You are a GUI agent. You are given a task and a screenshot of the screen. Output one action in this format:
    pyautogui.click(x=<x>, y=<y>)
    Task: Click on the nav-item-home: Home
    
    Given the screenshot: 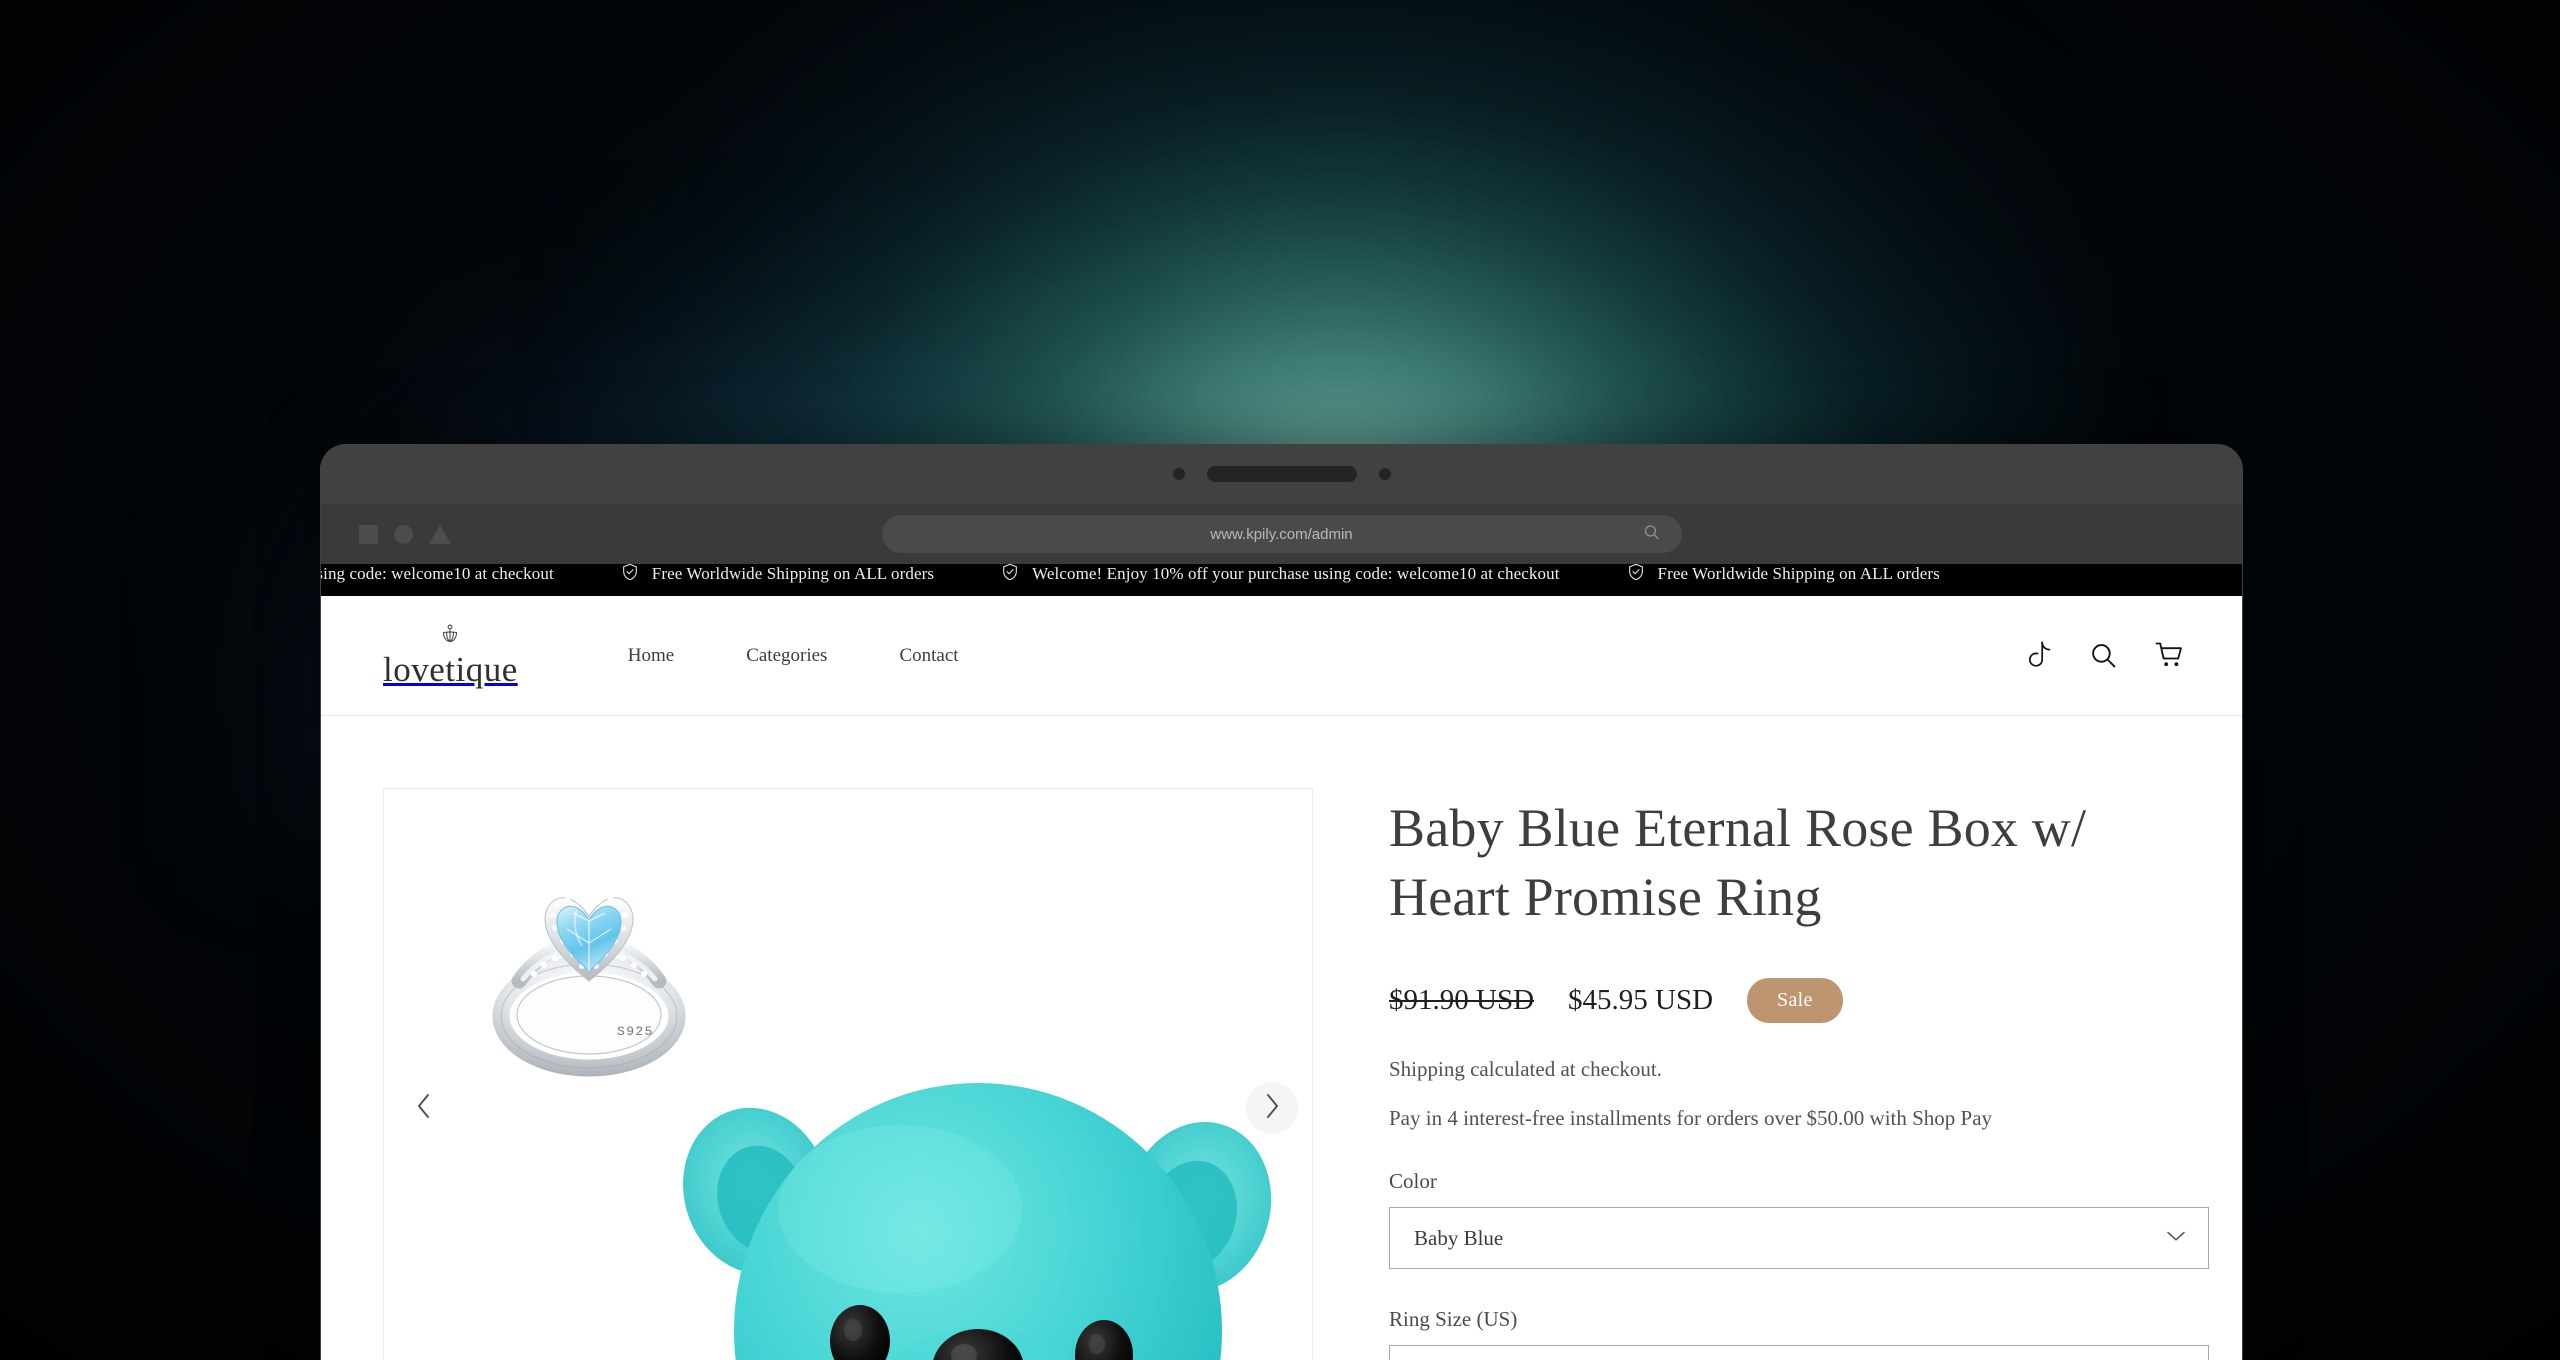 What is the action you would take?
    pyautogui.click(x=651, y=656)
    